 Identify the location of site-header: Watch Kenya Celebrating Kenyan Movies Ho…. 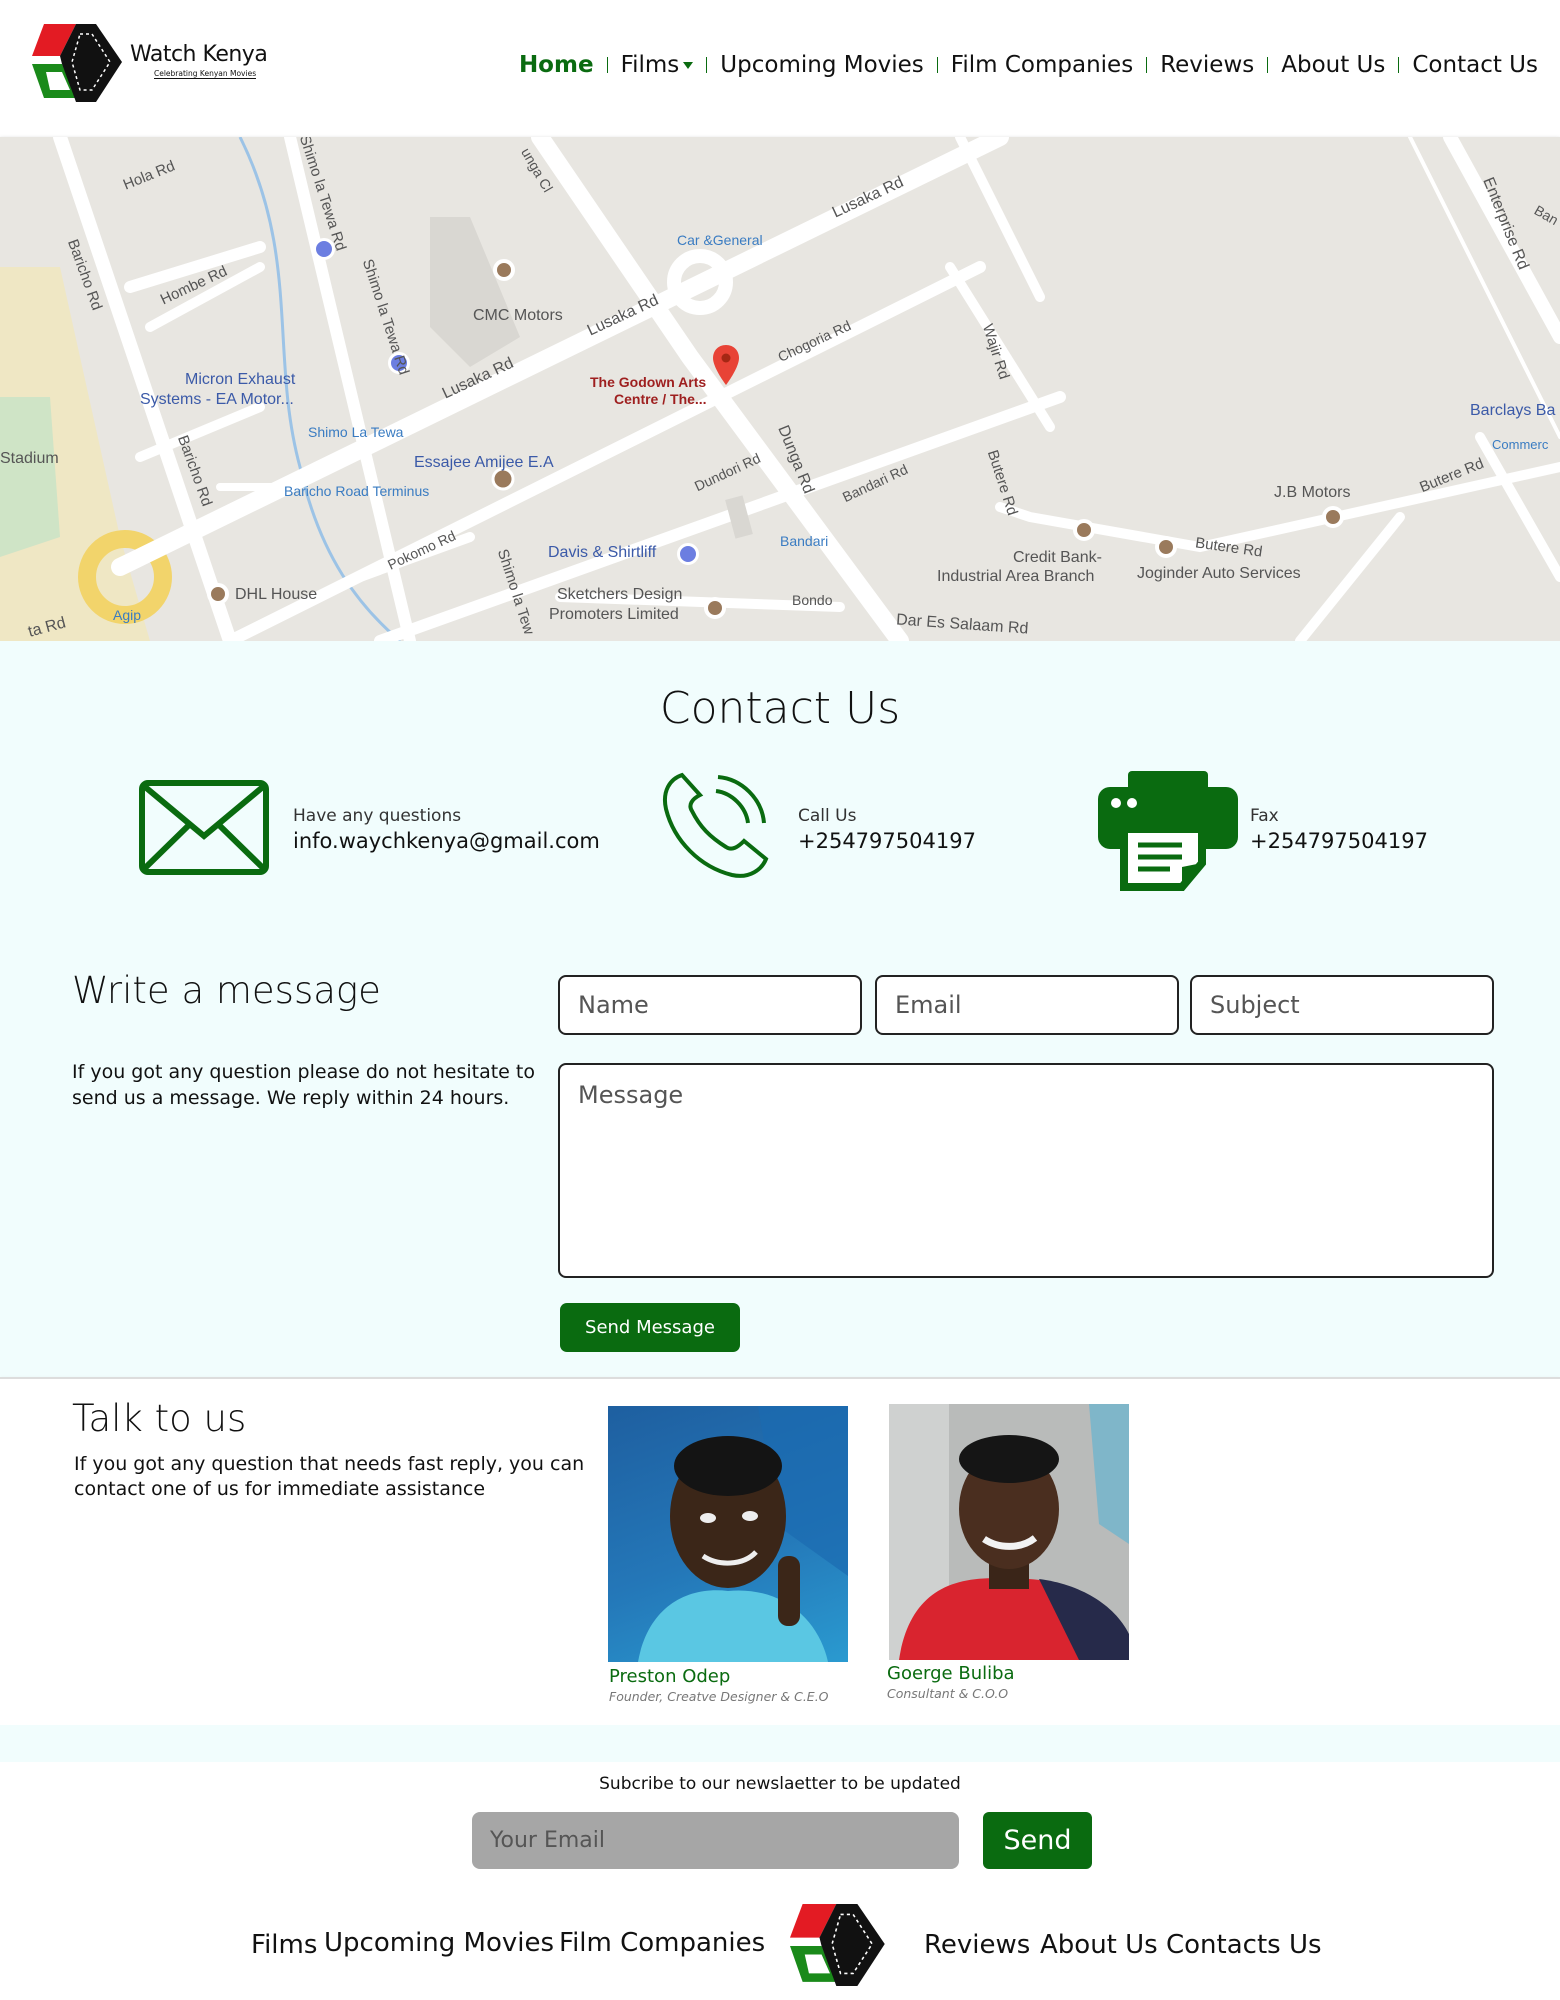
(780, 68).